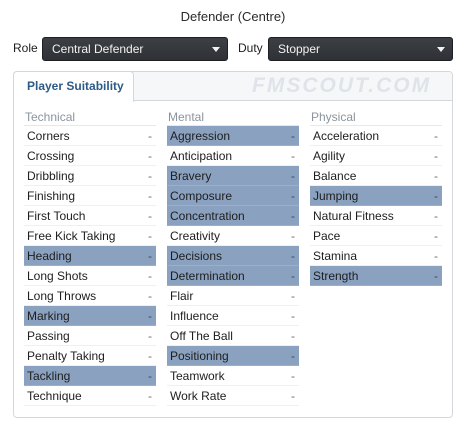  What do you see at coordinates (207, 276) in the screenshot?
I see `attribute-label: Determination` at bounding box center [207, 276].